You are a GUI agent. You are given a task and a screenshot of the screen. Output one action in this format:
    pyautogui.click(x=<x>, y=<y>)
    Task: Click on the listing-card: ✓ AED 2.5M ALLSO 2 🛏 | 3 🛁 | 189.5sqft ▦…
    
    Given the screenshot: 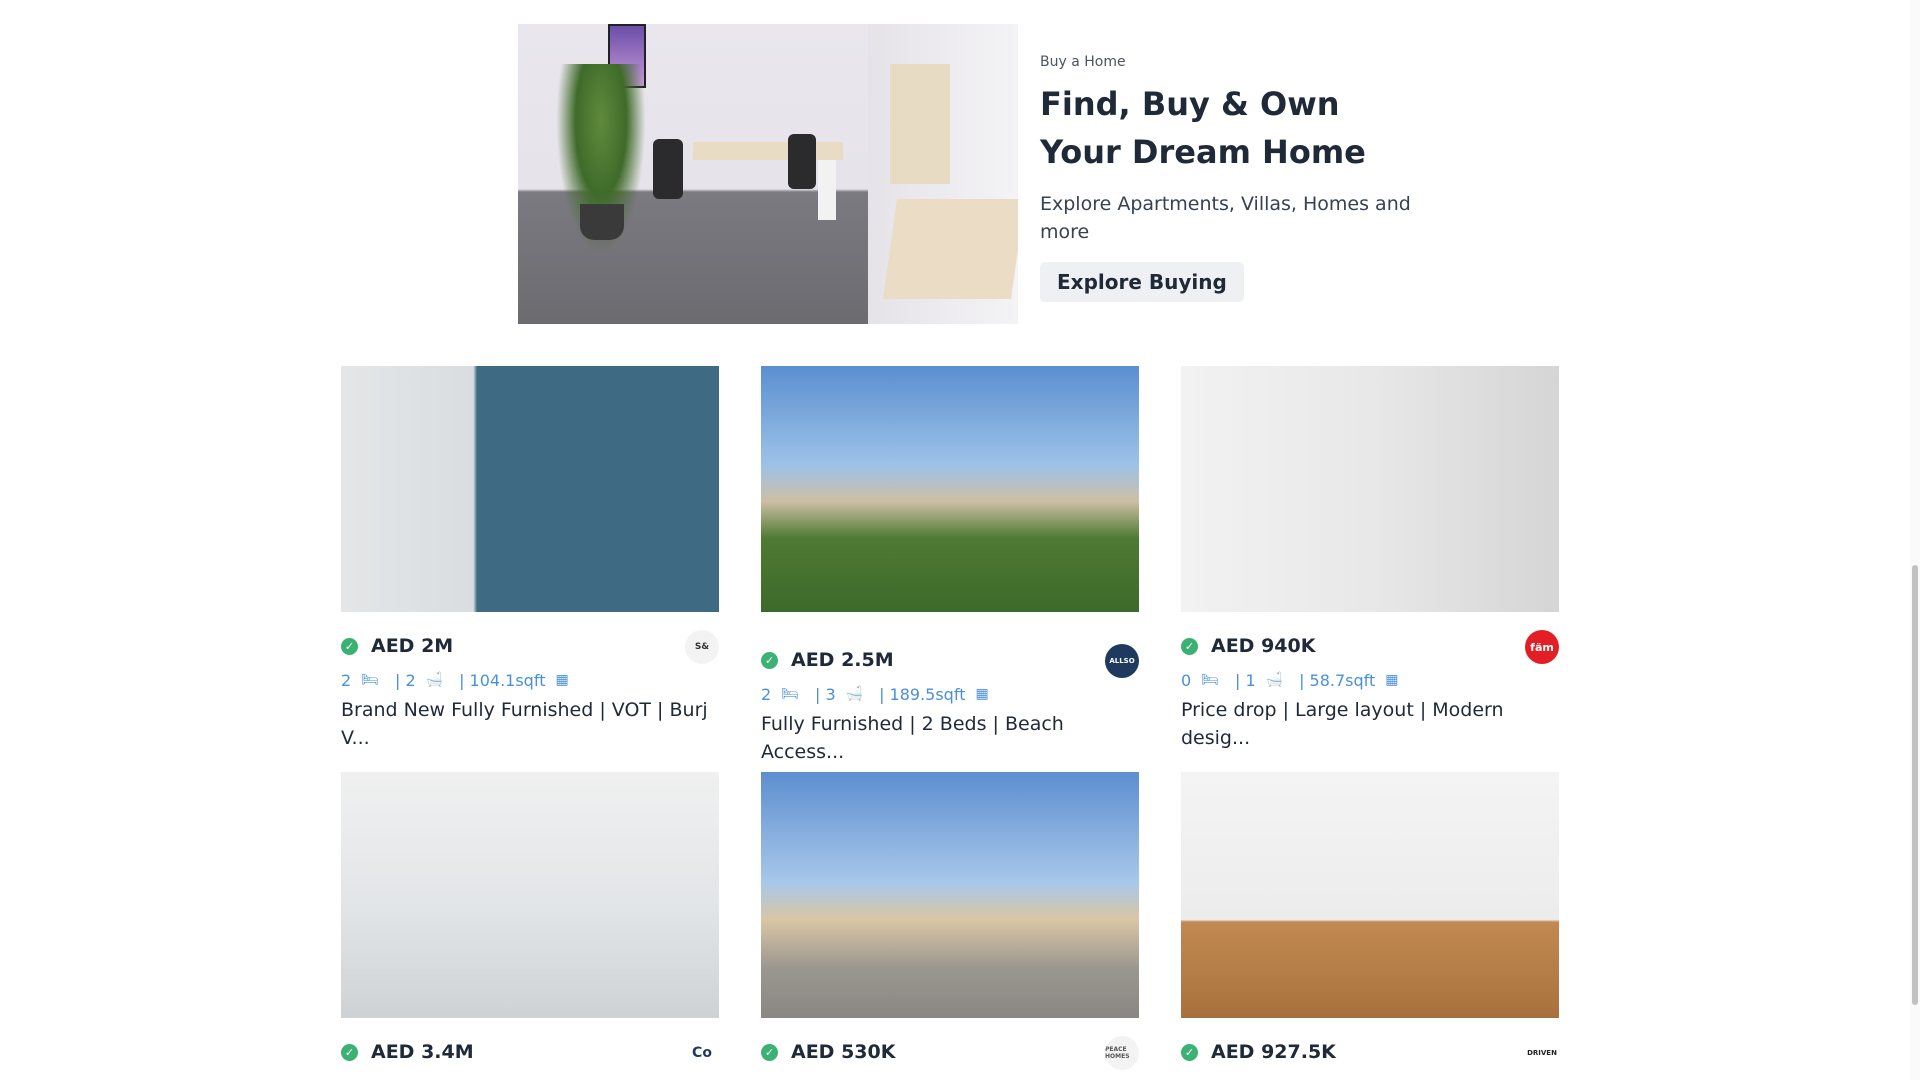 What is the action you would take?
    pyautogui.click(x=950, y=566)
    